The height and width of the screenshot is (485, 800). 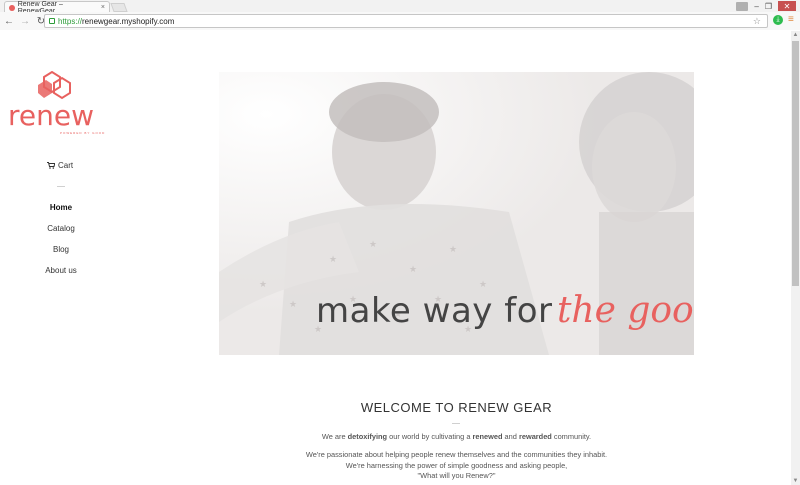 What do you see at coordinates (487, 436) in the screenshot?
I see `intro-renewed: renewed` at bounding box center [487, 436].